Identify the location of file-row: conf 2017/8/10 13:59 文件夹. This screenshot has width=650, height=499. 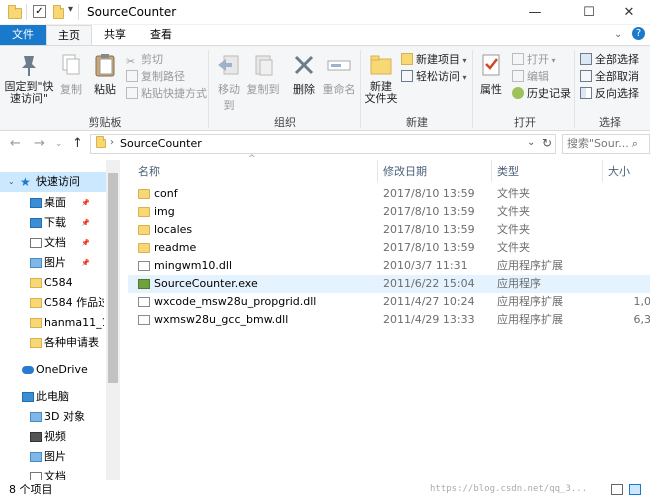
(389, 194).